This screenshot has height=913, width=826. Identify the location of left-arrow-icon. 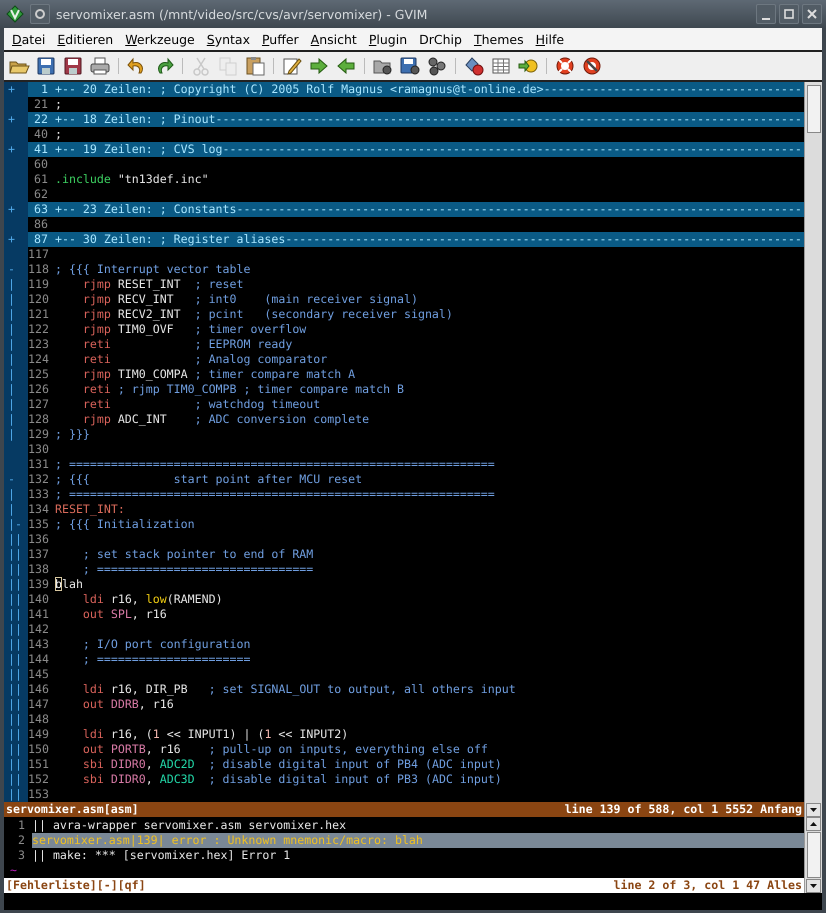
(346, 66).